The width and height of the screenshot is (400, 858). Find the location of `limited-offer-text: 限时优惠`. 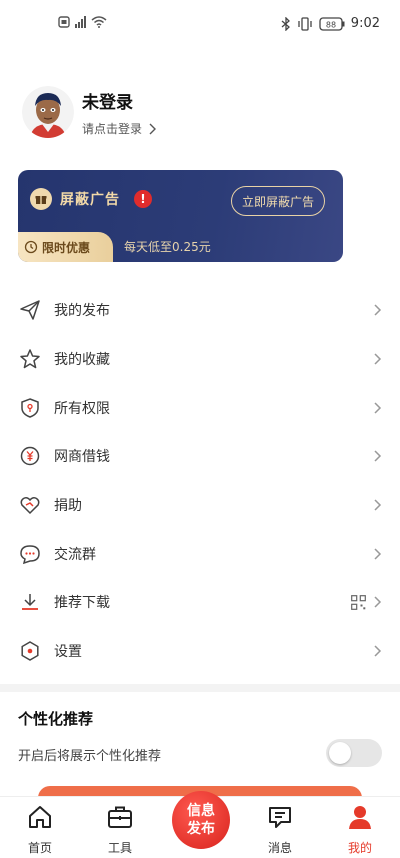

limited-offer-text: 限时优惠 is located at coordinates (66, 247).